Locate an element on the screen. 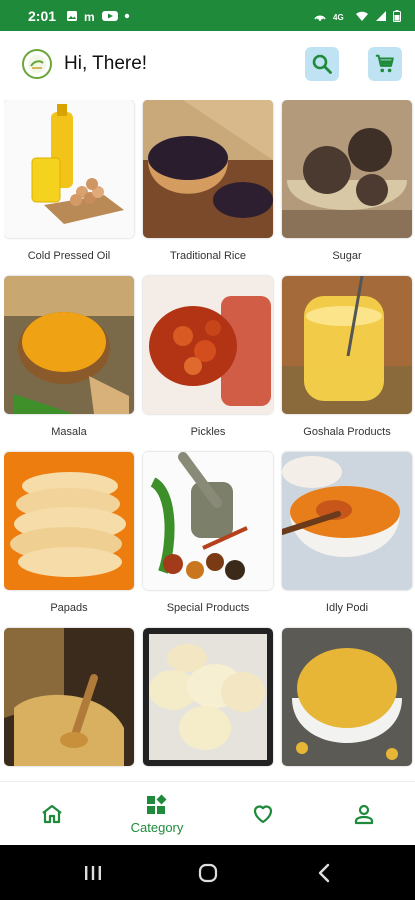  image-icon is located at coordinates (72, 15).